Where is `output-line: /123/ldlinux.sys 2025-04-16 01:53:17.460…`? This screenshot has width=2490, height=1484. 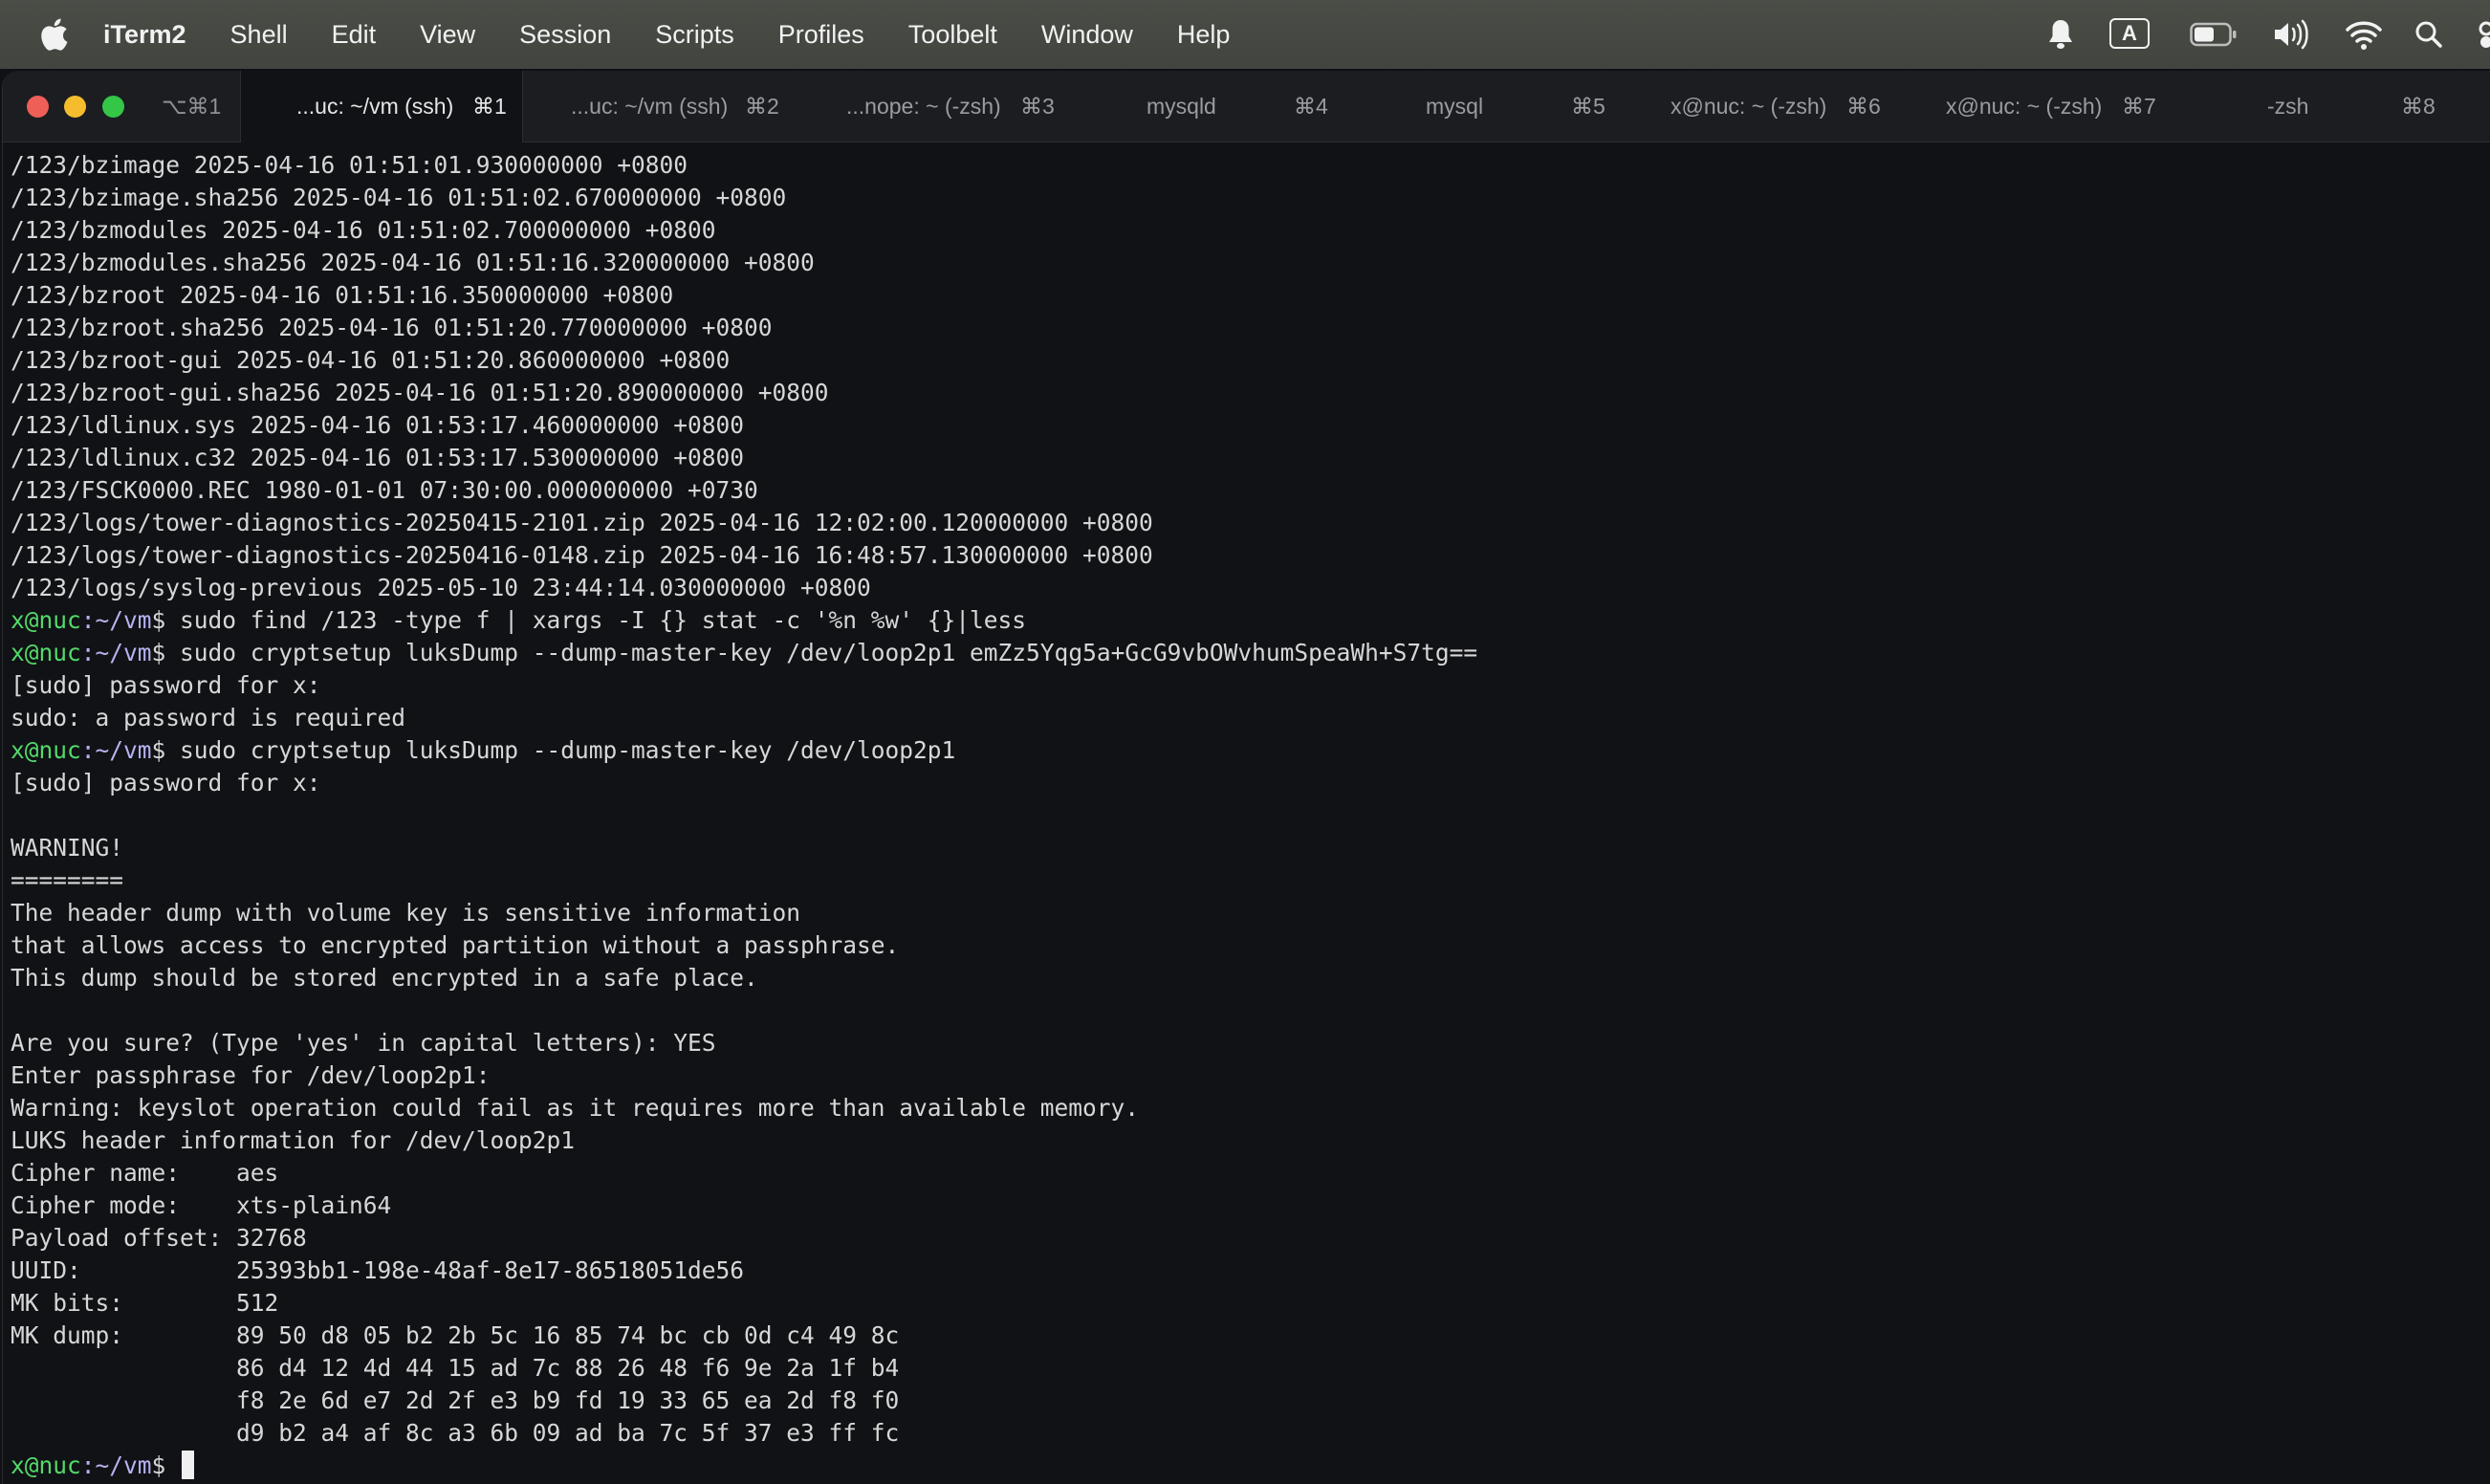
output-line: /123/ldlinux.sys 2025-04-16 01:53:17.460… is located at coordinates (1245, 425).